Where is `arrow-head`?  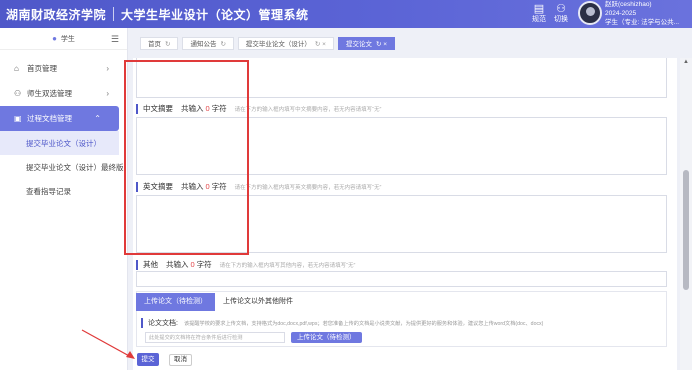
arrow-head is located at coordinates (130, 355).